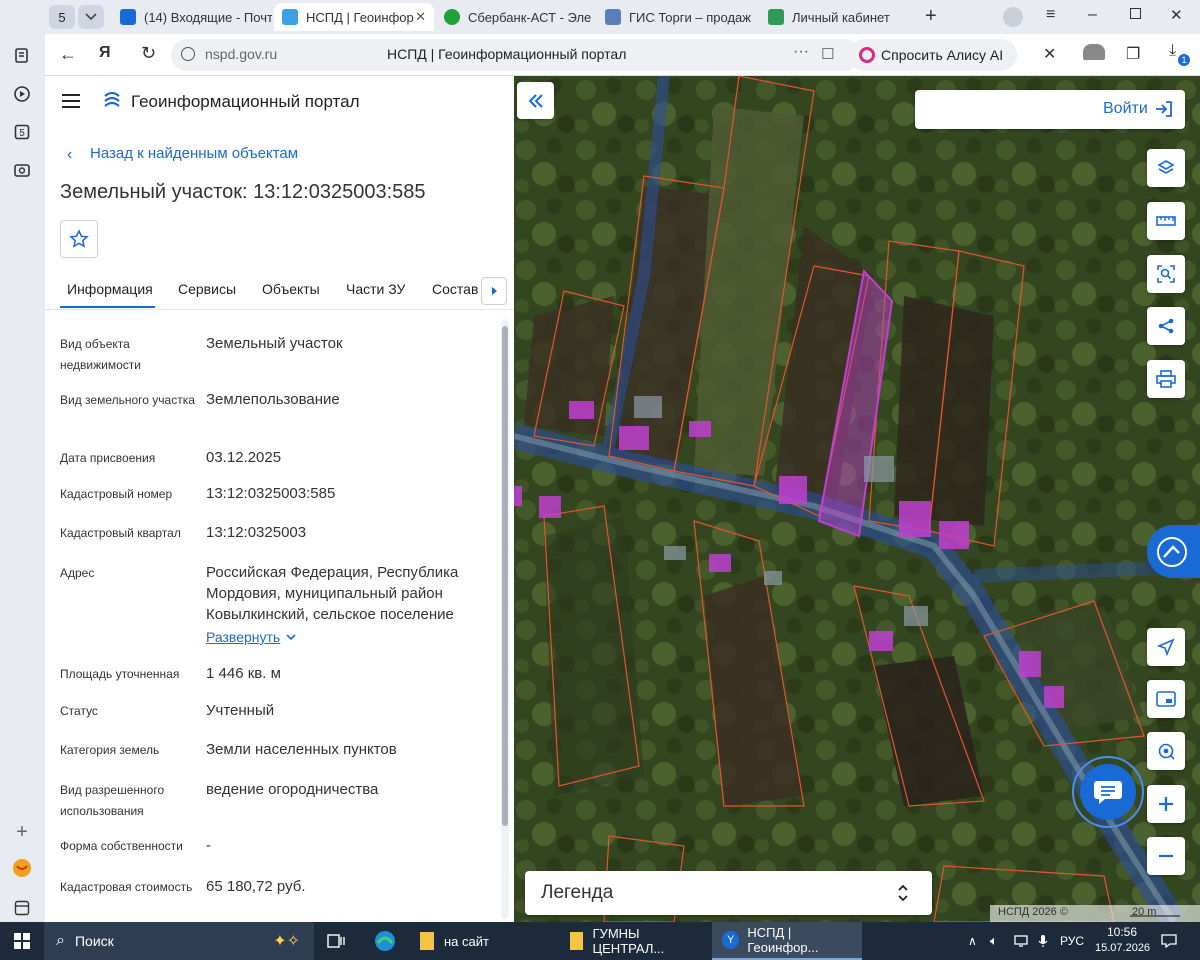  Describe the element at coordinates (68, 54) in the screenshot. I see `back-icon: ←` at that location.